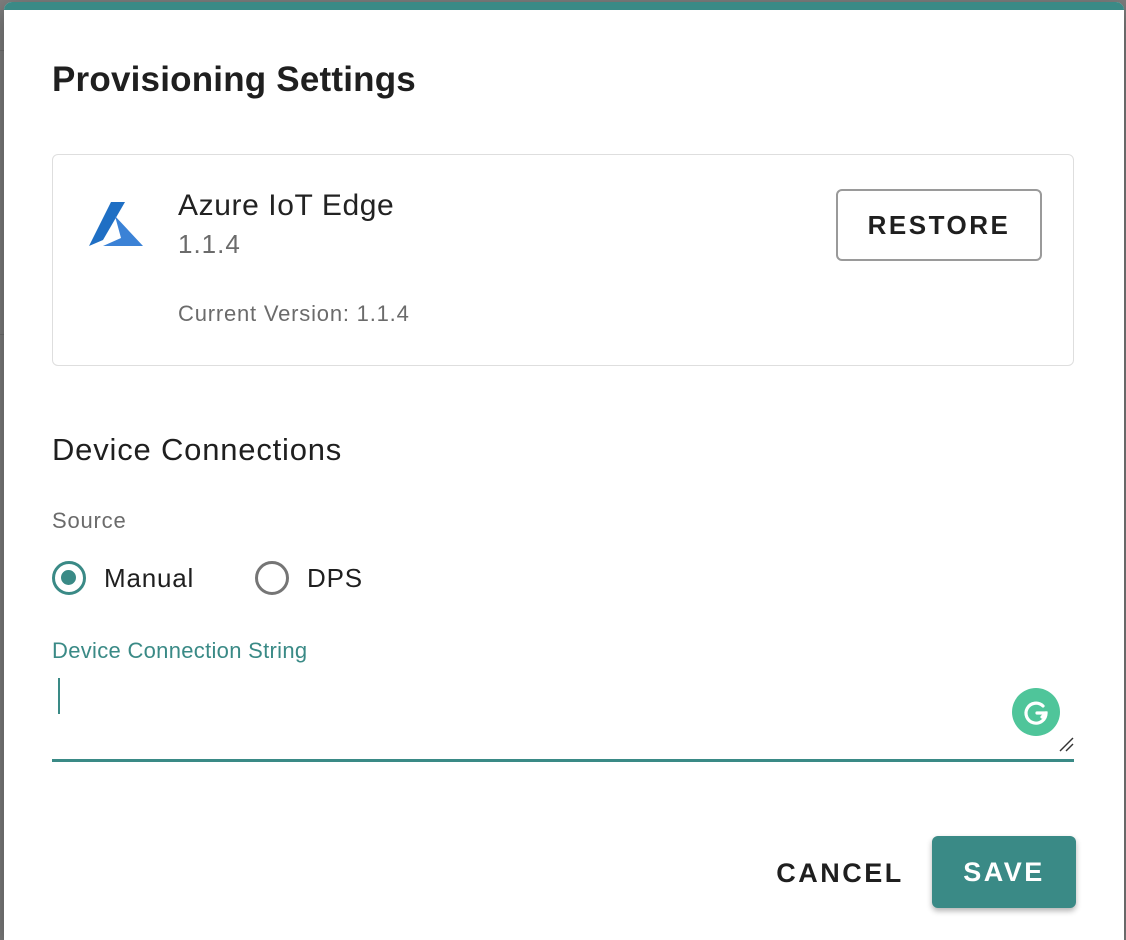  I want to click on text-cursor, so click(59, 696).